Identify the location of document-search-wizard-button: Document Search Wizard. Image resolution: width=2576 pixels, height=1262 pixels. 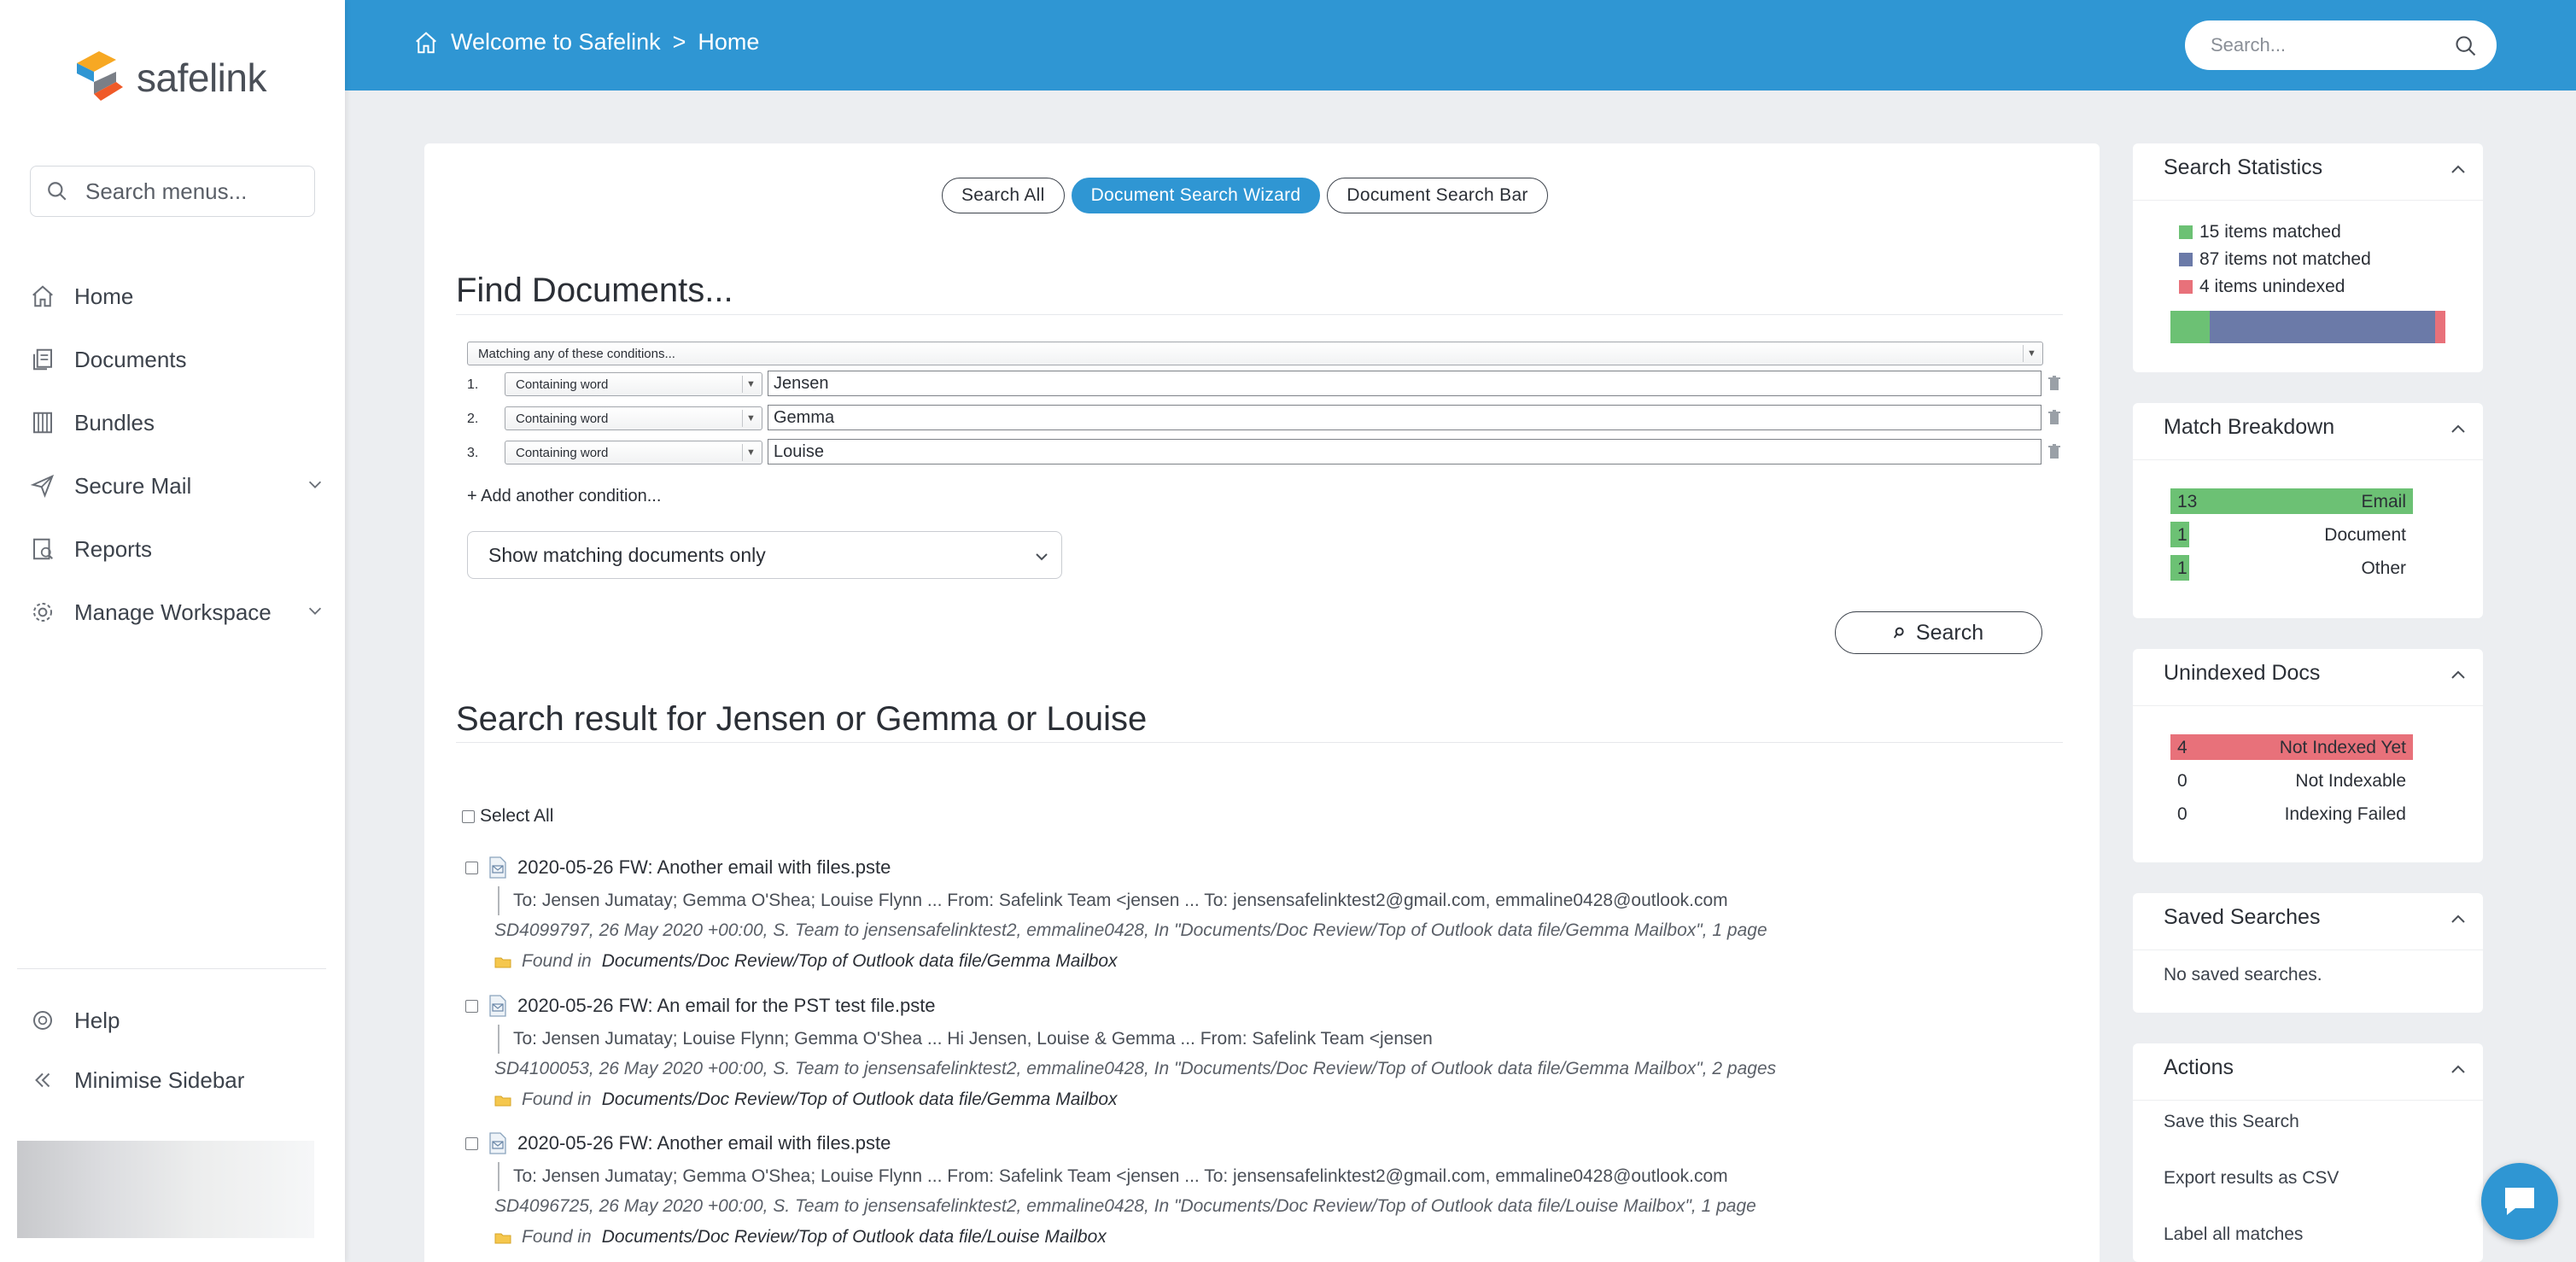
(1196, 195).